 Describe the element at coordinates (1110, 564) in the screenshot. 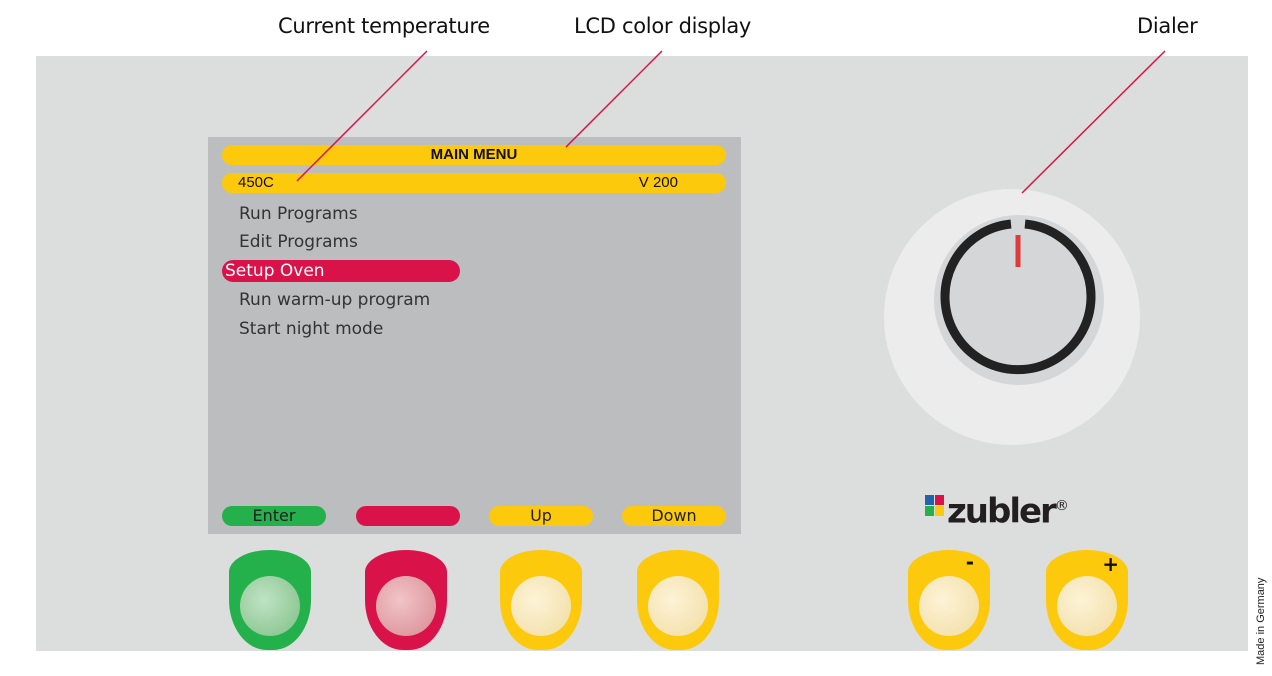

I see `plus-label: +` at that location.